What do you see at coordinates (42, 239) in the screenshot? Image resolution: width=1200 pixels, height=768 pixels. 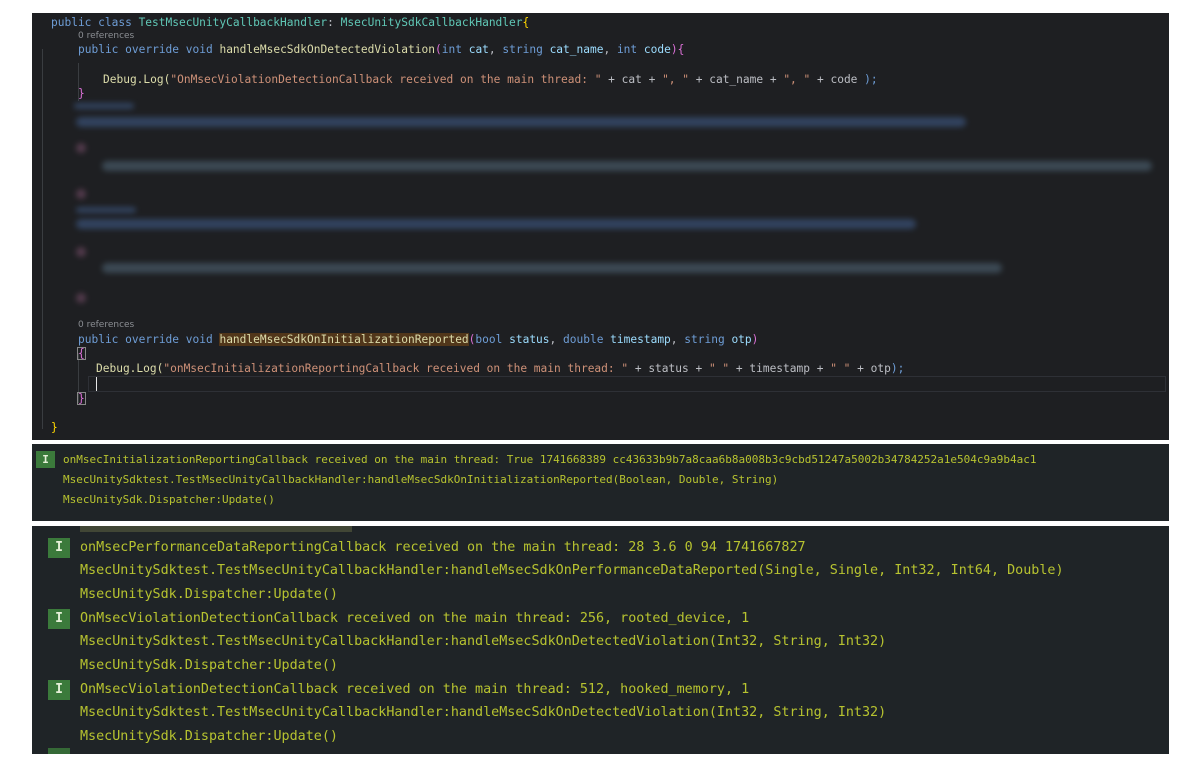 I see `indent-guide` at bounding box center [42, 239].